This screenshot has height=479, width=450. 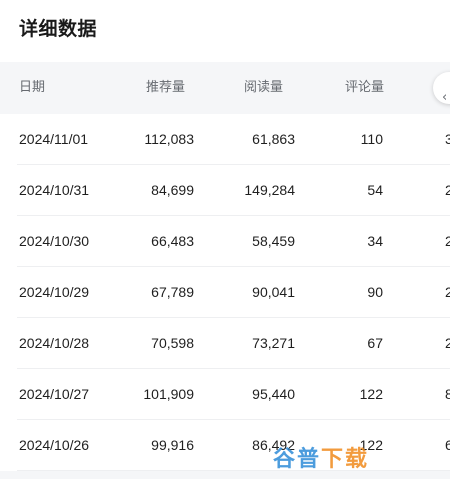 I want to click on cell-recommend: 70,598, so click(x=172, y=343).